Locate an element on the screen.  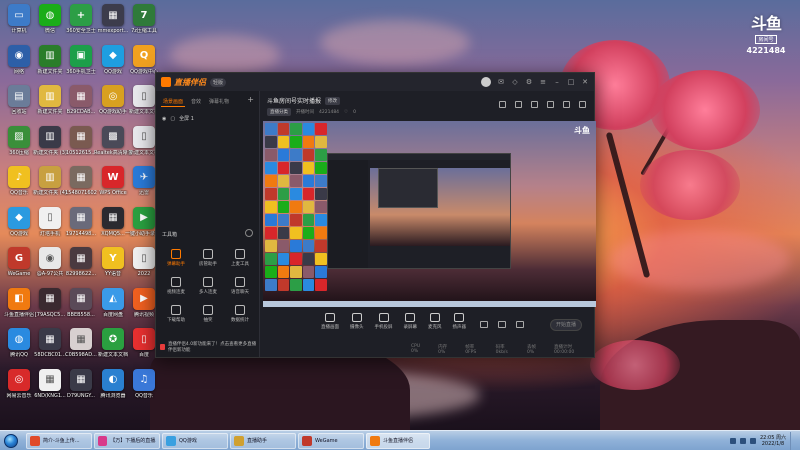
clock: 22:05 周六 2022/1/8 is located at coordinates (773, 441).